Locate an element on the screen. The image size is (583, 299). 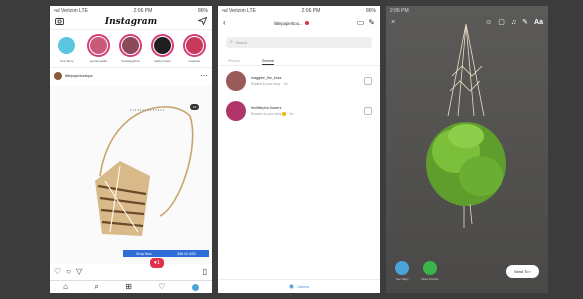
post-tags: • • • • • • • • • • • • • • is located at coordinates (147, 110).